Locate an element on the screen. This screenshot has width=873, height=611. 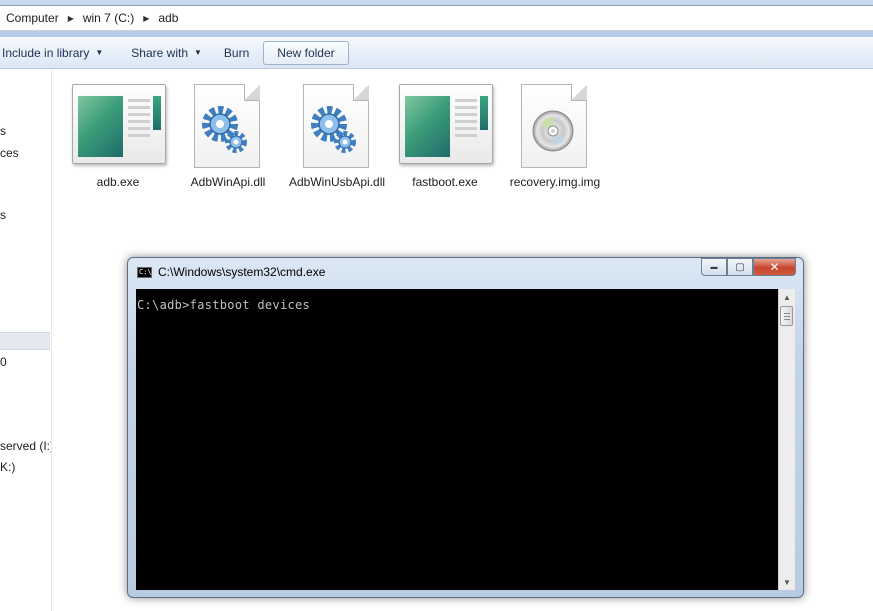
close-icon: ✕ is located at coordinates (774, 267).